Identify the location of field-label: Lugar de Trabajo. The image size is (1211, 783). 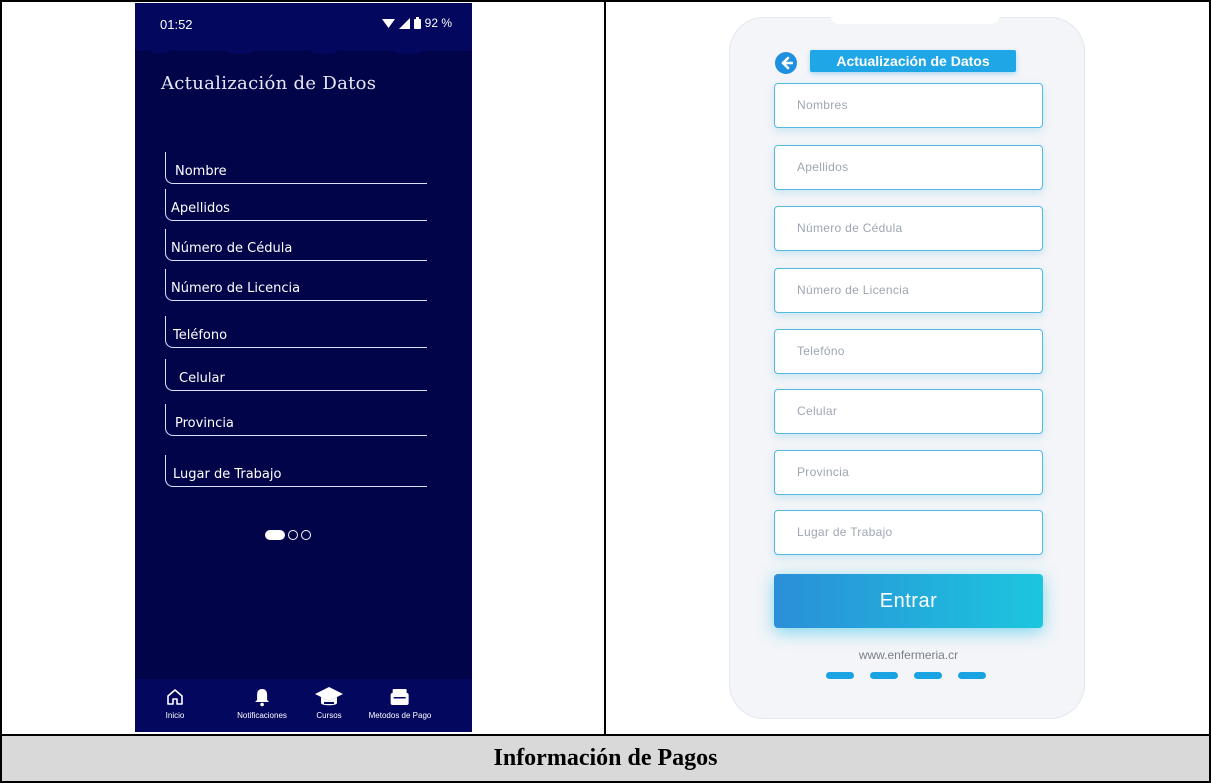
(227, 474).